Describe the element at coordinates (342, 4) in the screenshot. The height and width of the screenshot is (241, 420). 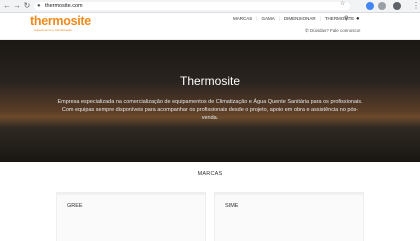
I see `bookmark-star-icon: ☆` at that location.